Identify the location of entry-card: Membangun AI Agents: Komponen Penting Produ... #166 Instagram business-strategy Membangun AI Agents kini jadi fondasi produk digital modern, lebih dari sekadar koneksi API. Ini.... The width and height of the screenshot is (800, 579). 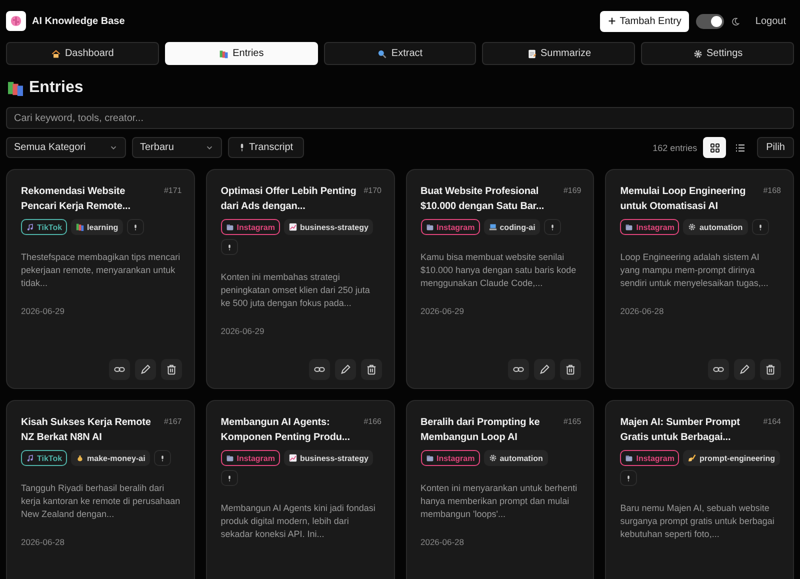
(300, 489).